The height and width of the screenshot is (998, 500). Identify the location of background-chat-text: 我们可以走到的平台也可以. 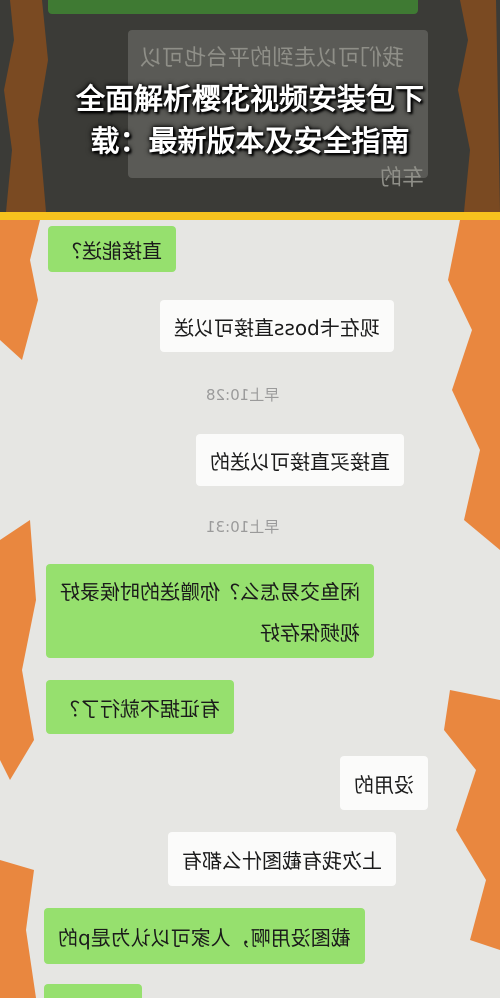
(272, 58).